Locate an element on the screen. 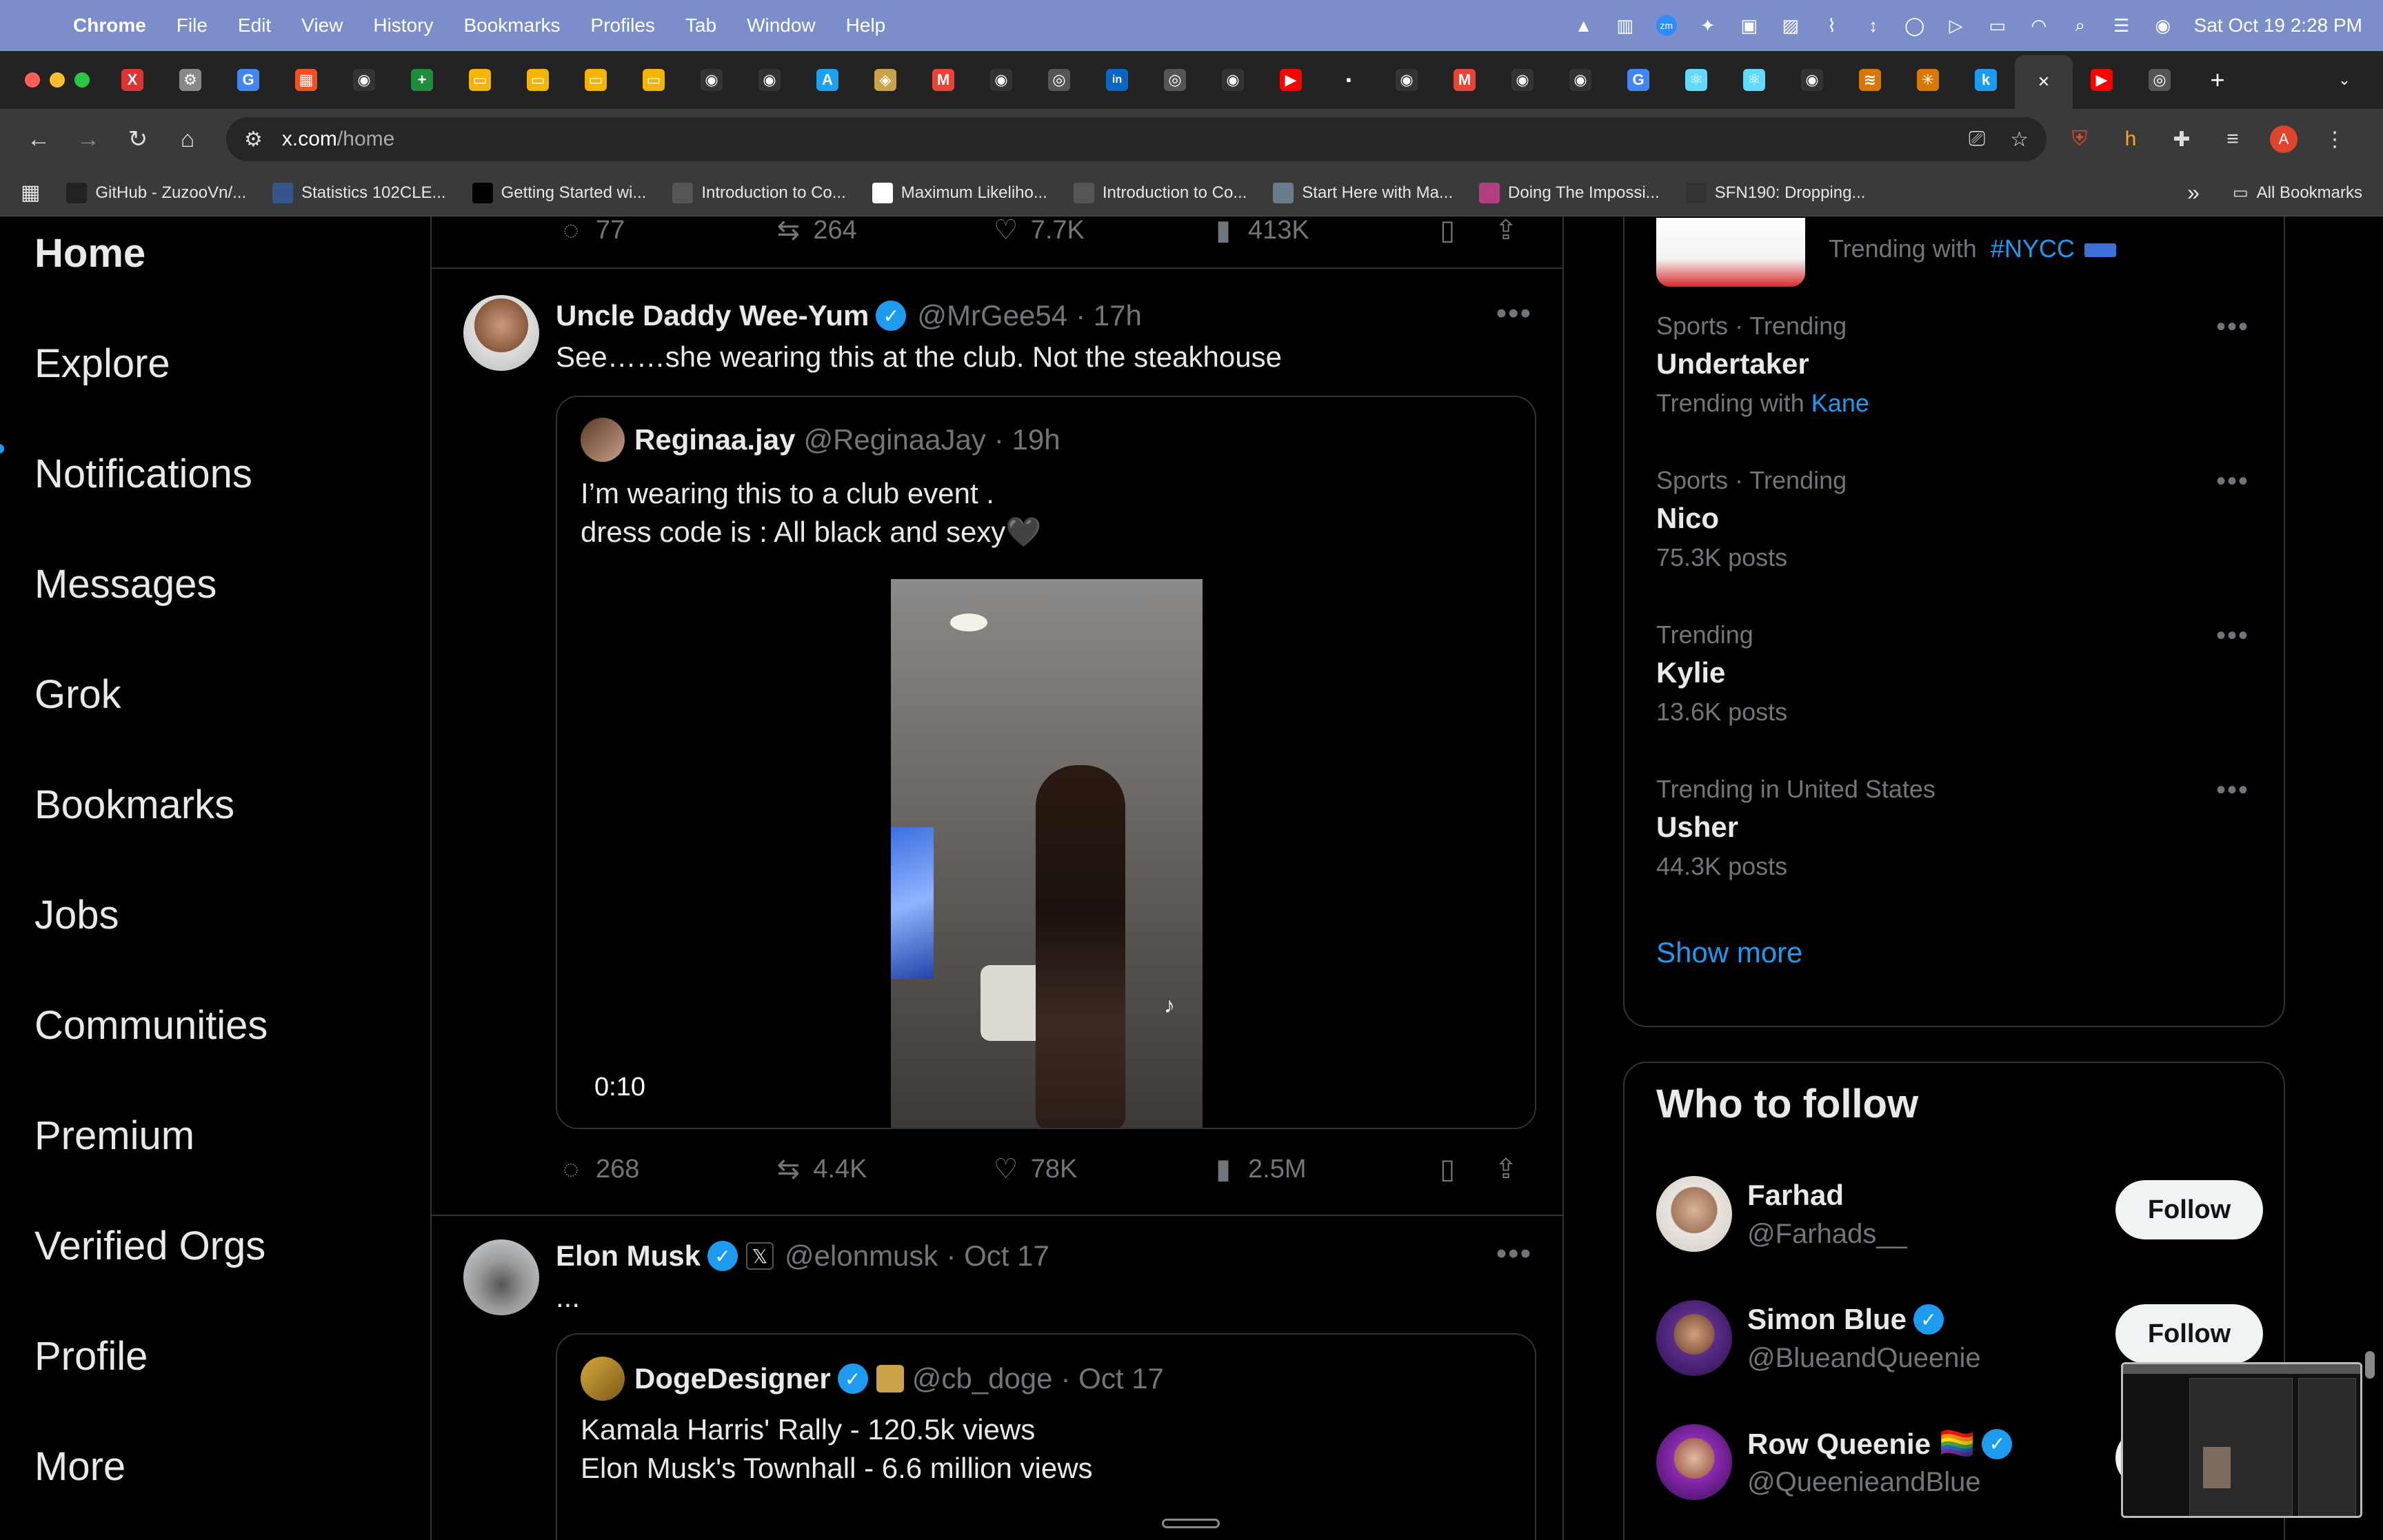 The width and height of the screenshot is (2383, 1540). nav-bookmarks: Bookmarks is located at coordinates (134, 805).